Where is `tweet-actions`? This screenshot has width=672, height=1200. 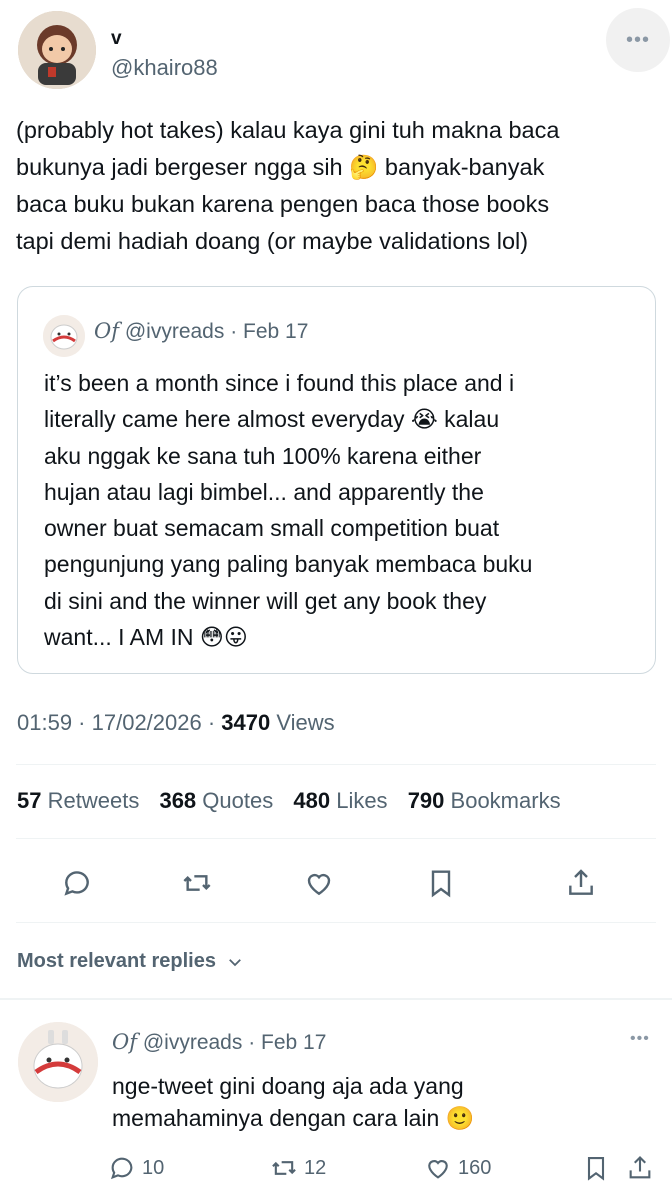 tweet-actions is located at coordinates (336, 883).